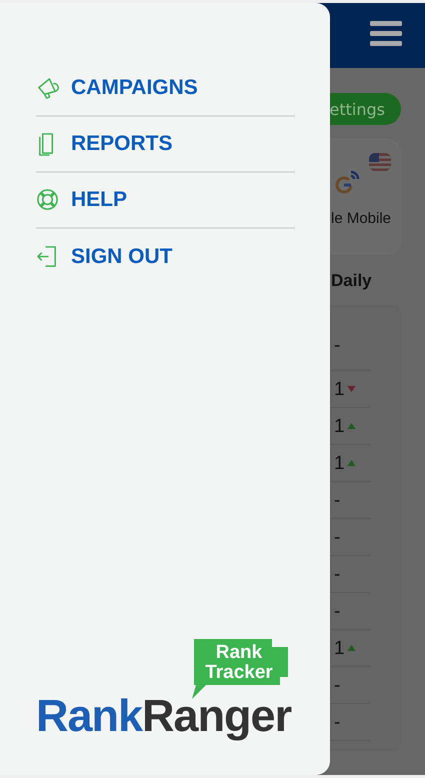  Describe the element at coordinates (165, 89) in the screenshot. I see `menu-item: CAMPAIGNS` at that location.